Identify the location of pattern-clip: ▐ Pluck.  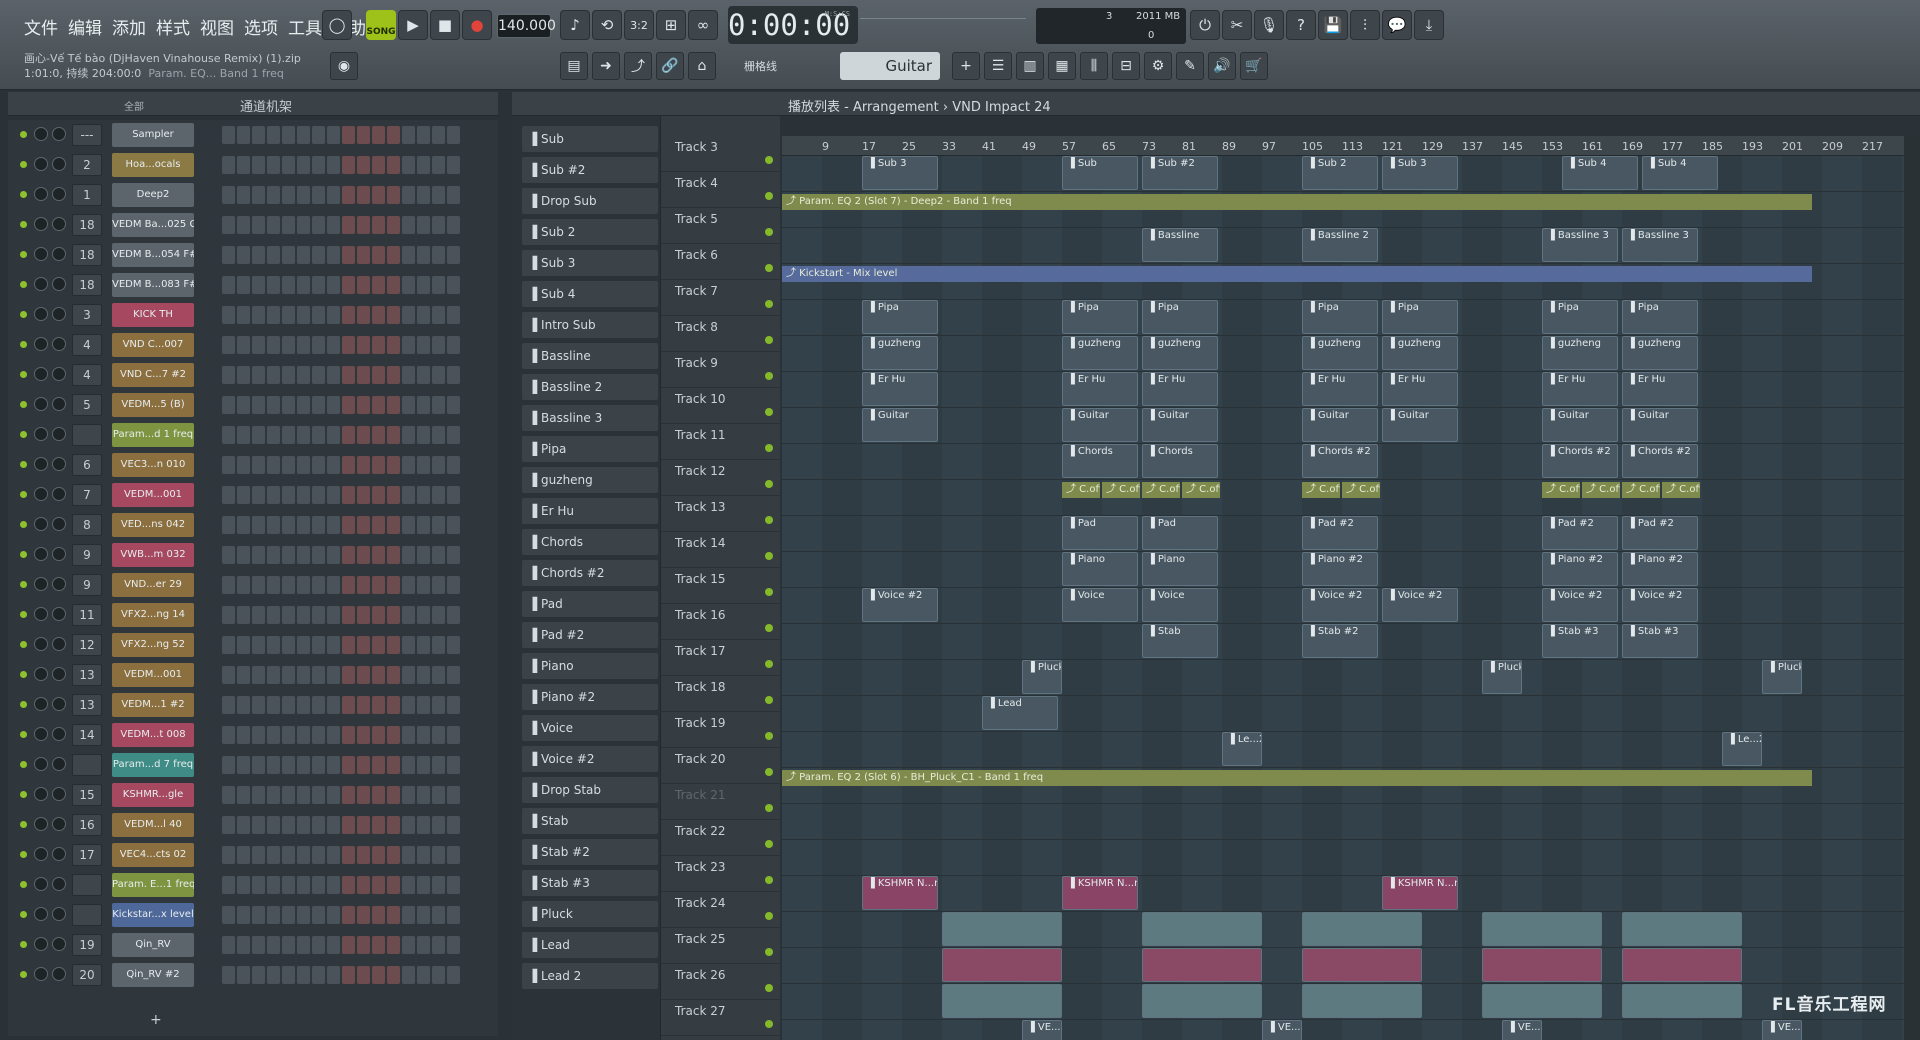
(1042, 677).